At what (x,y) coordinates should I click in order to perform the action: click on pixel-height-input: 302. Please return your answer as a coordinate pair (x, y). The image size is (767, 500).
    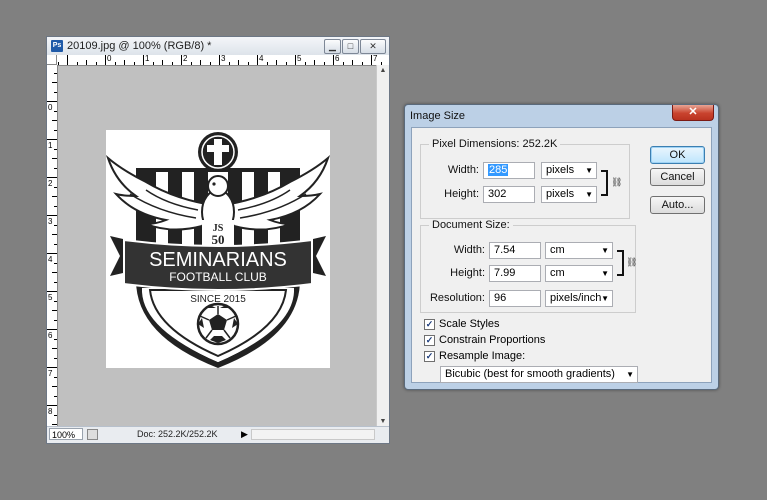
    Looking at the image, I should click on (509, 194).